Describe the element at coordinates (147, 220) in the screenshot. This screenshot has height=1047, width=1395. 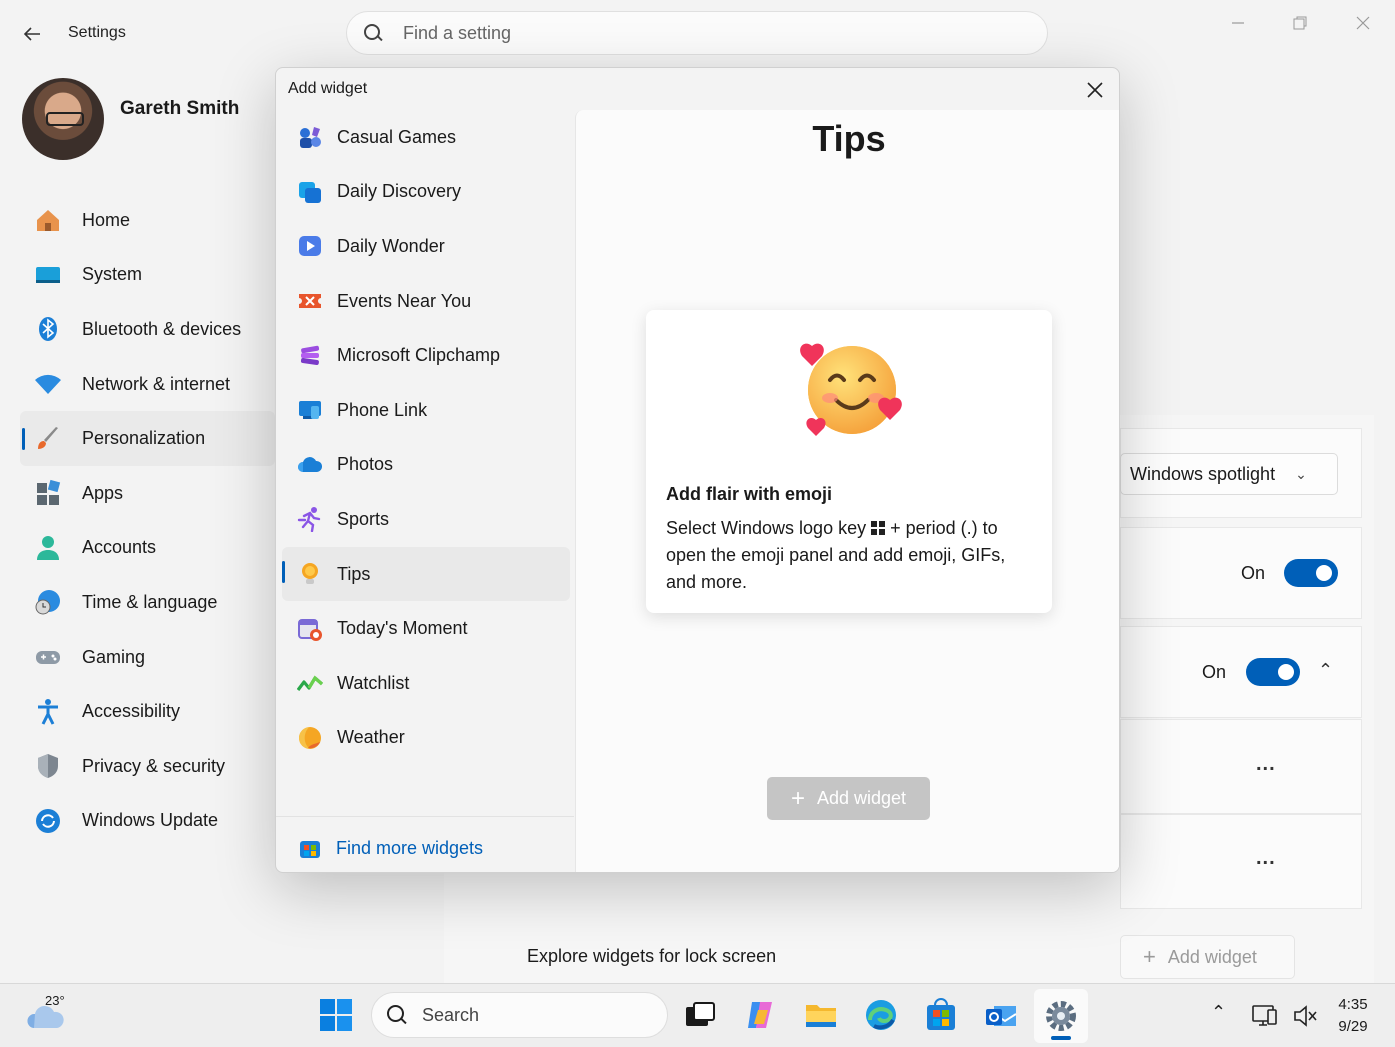
I see `sidebar-item-home: Home` at that location.